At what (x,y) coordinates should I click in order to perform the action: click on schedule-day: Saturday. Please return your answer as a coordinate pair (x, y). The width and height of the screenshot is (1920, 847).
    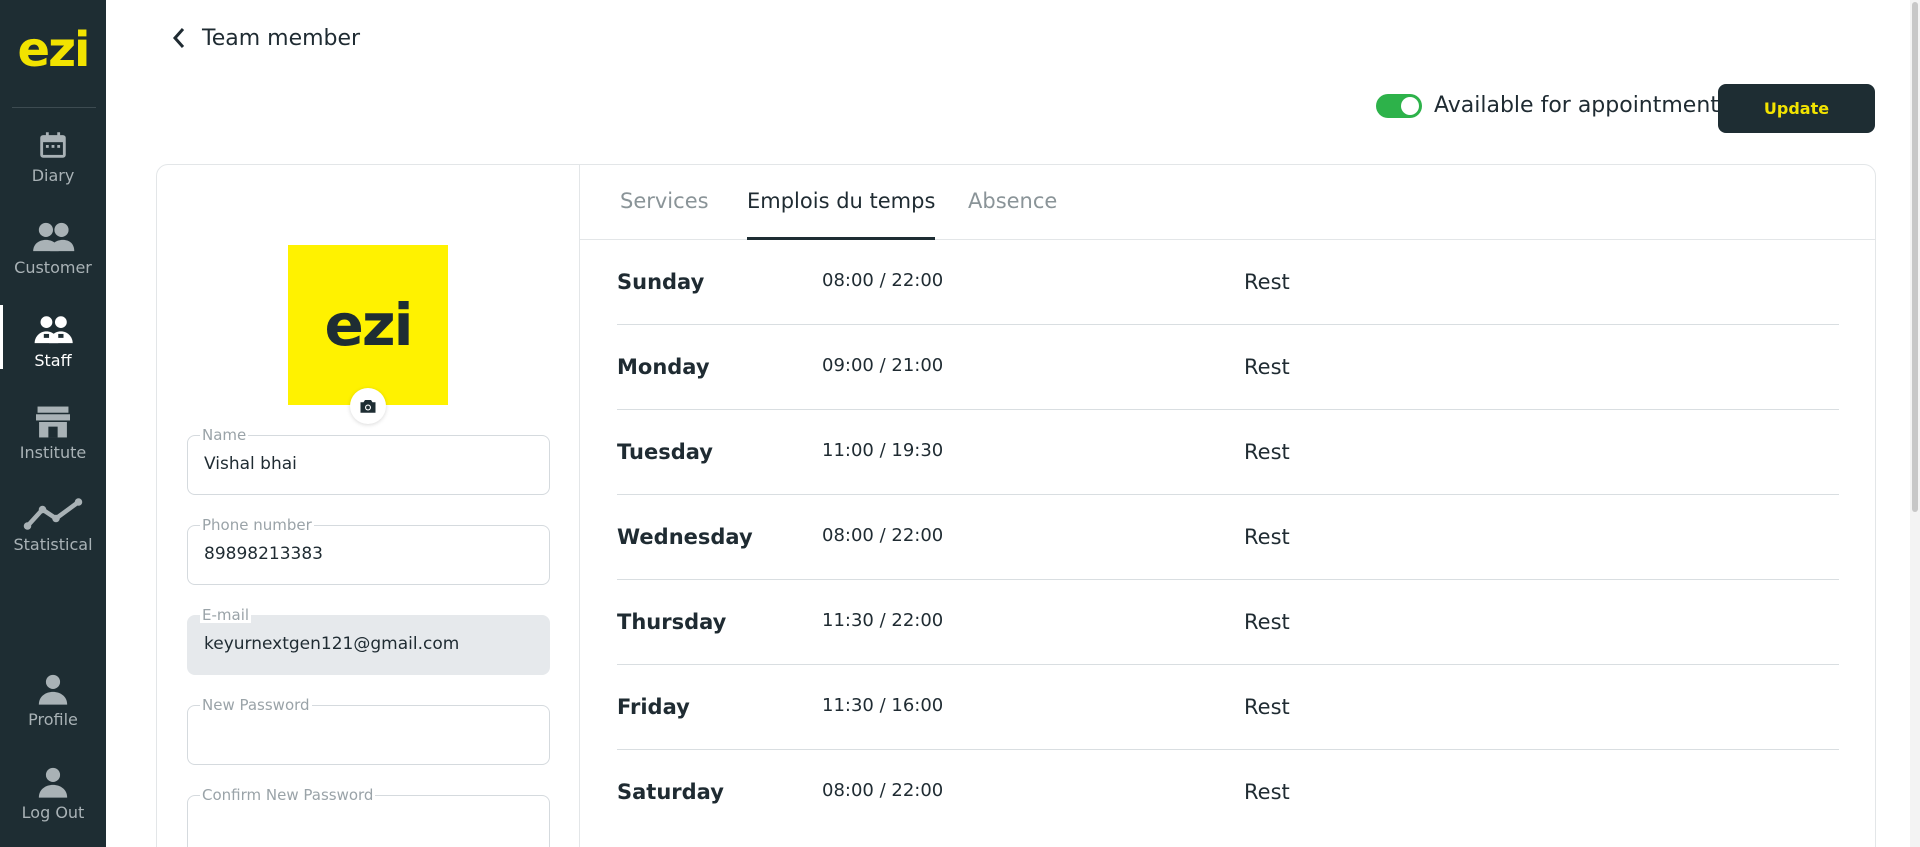
    Looking at the image, I should click on (670, 792).